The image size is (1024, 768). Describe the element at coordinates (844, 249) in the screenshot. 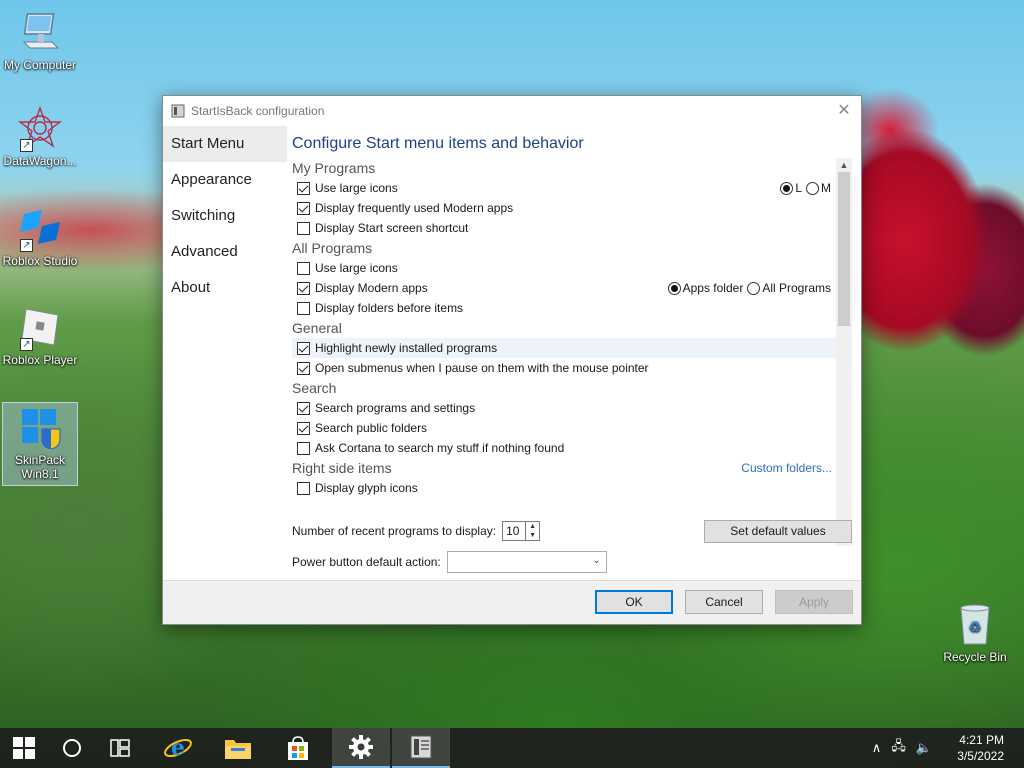

I see `scrollbar-thumb` at that location.